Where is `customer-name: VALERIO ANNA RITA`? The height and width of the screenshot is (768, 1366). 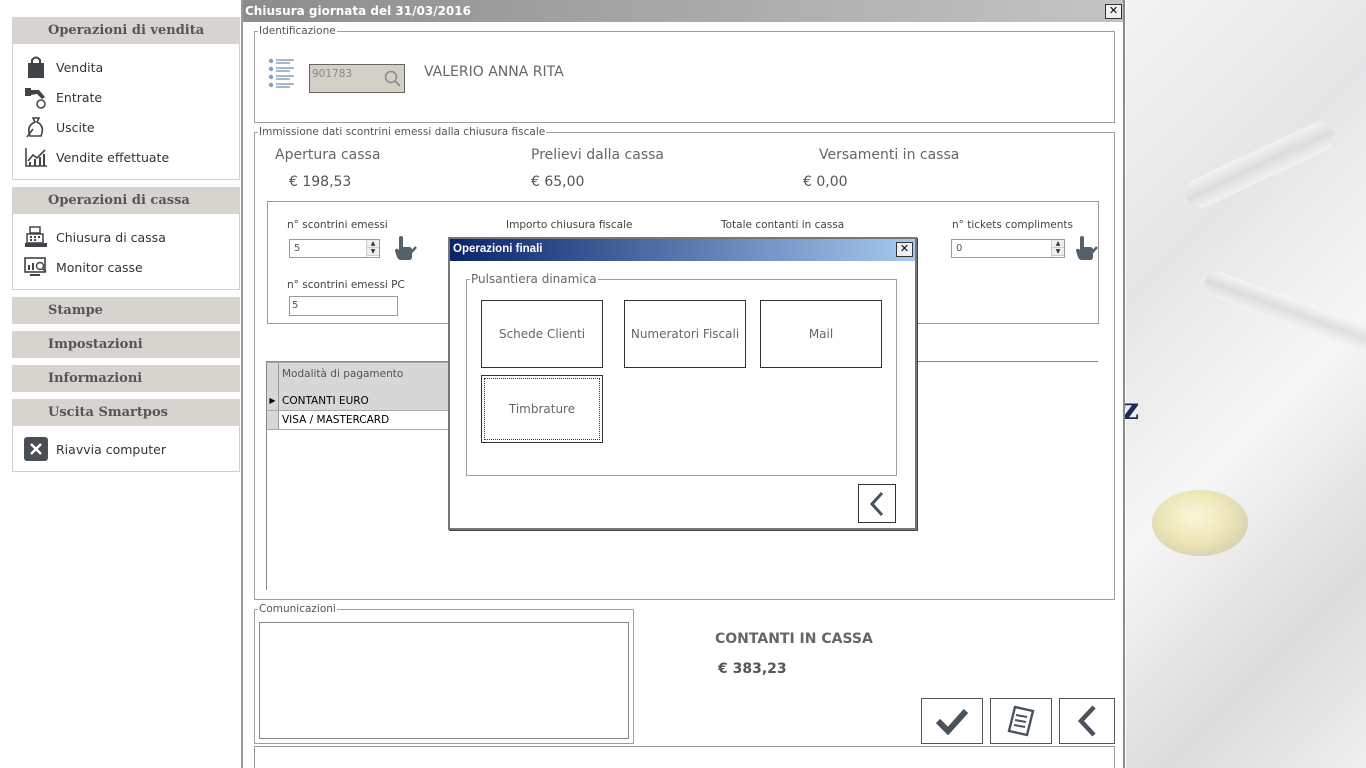
customer-name: VALERIO ANNA RITA is located at coordinates (494, 72).